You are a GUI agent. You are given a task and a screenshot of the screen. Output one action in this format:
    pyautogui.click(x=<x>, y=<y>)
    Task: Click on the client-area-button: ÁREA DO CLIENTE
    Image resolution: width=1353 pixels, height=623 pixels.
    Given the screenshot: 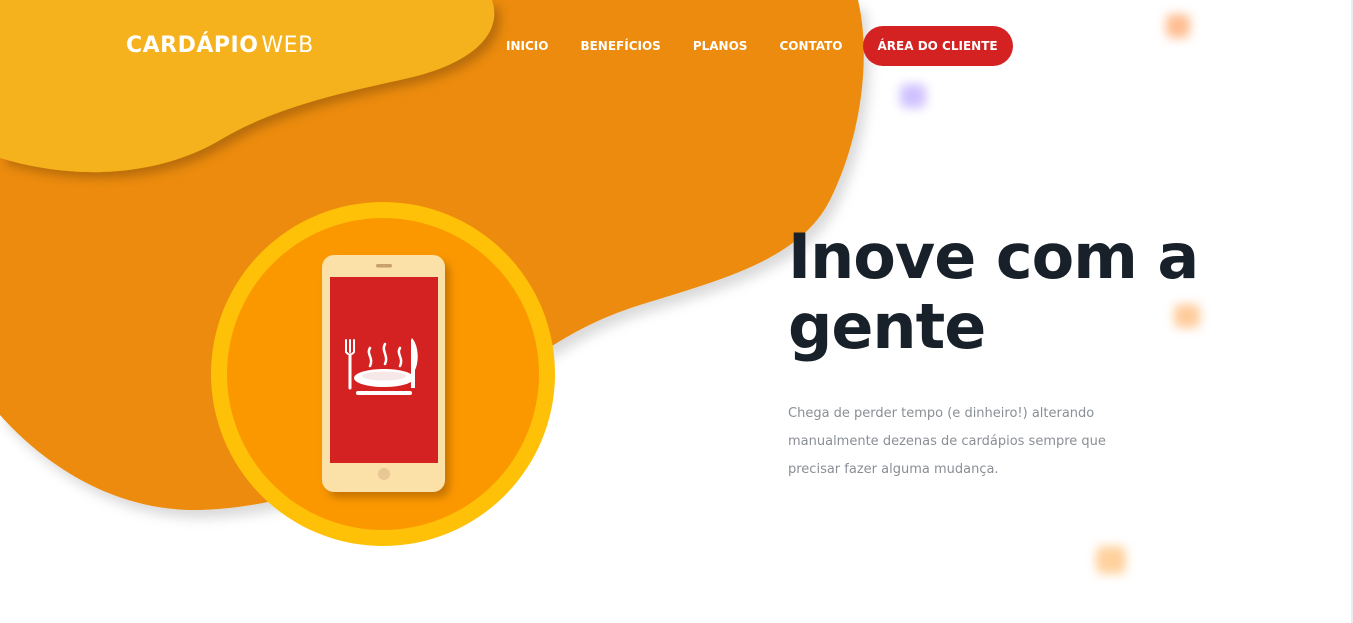 What is the action you would take?
    pyautogui.click(x=937, y=46)
    